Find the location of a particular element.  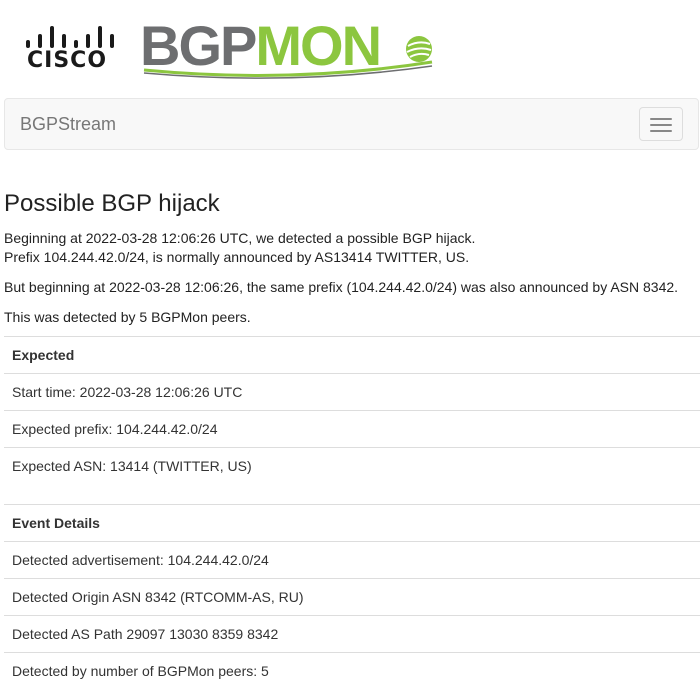

expected-start-time: Start time: 2022-03-28 12:06:26 UTC is located at coordinates (352, 391).